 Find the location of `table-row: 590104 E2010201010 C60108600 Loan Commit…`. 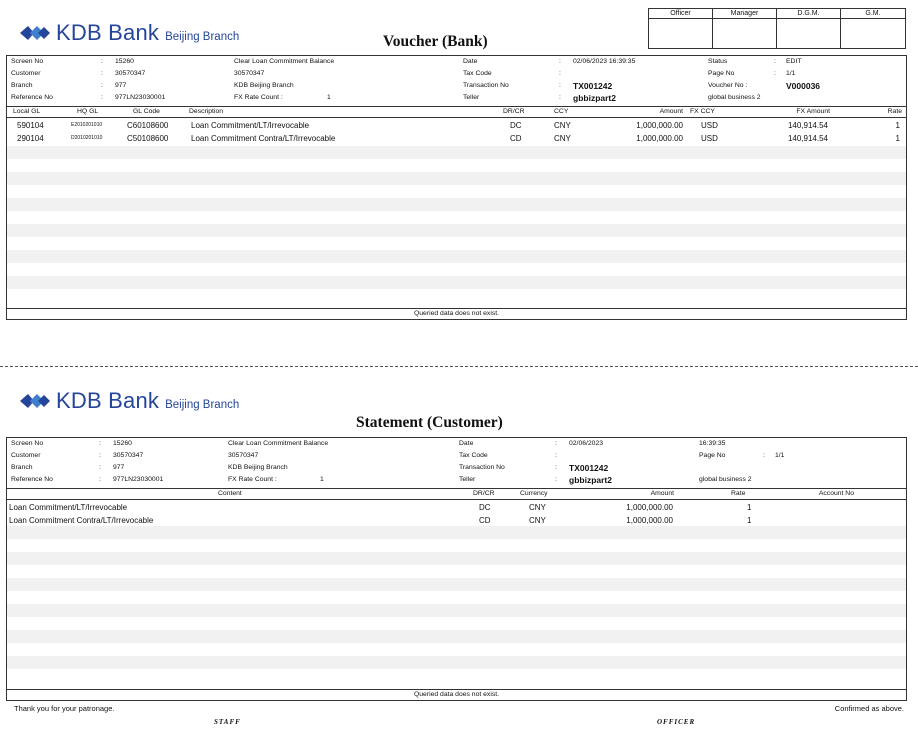

table-row: 590104 E2010201010 C60108600 Loan Commit… is located at coordinates (456, 125).